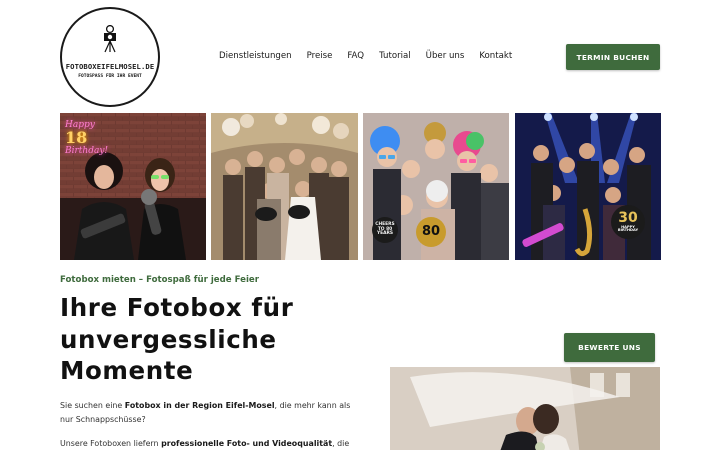 The image size is (720, 450). I want to click on nav-item-dienstleistungen: Dienstleistungen, so click(255, 56).